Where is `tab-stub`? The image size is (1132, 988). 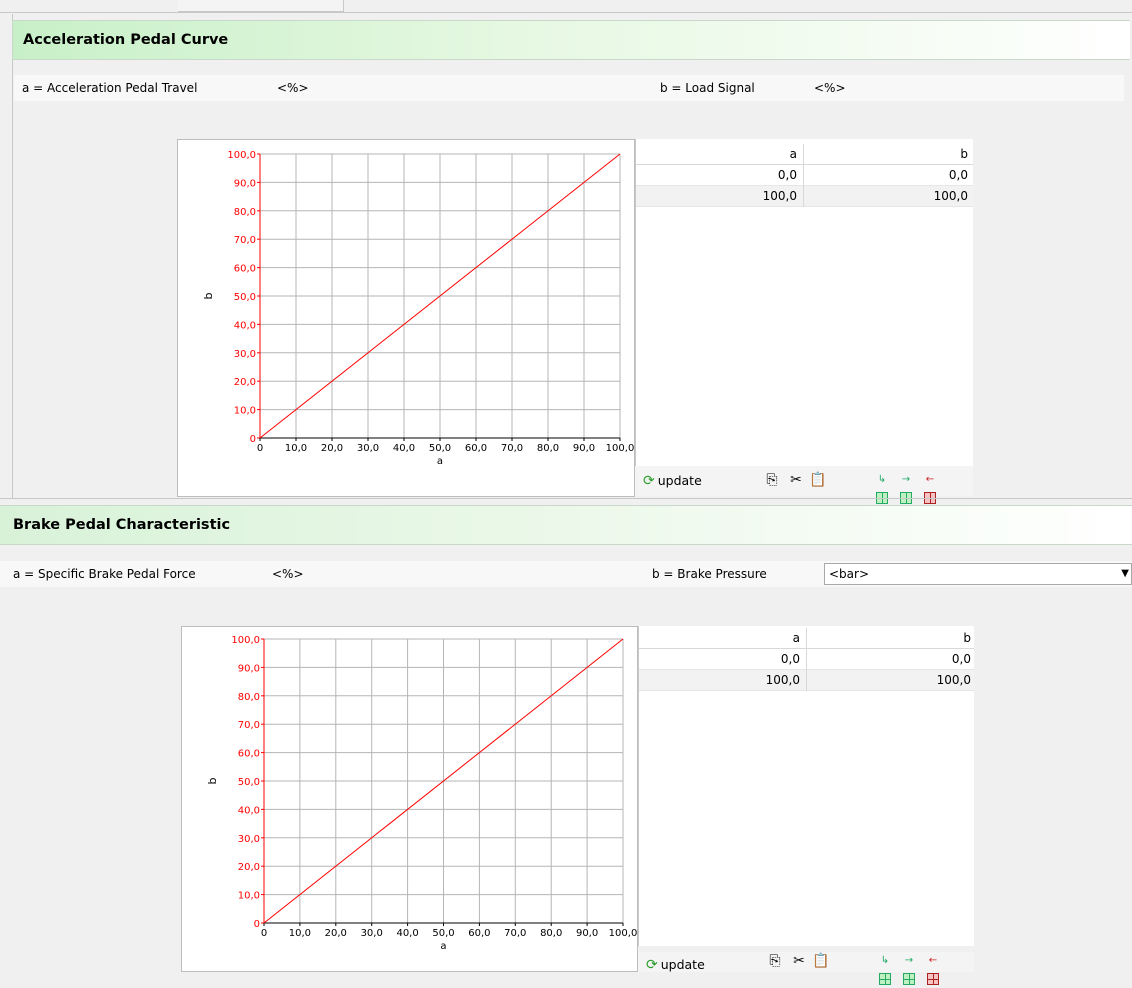
tab-stub is located at coordinates (261, 6).